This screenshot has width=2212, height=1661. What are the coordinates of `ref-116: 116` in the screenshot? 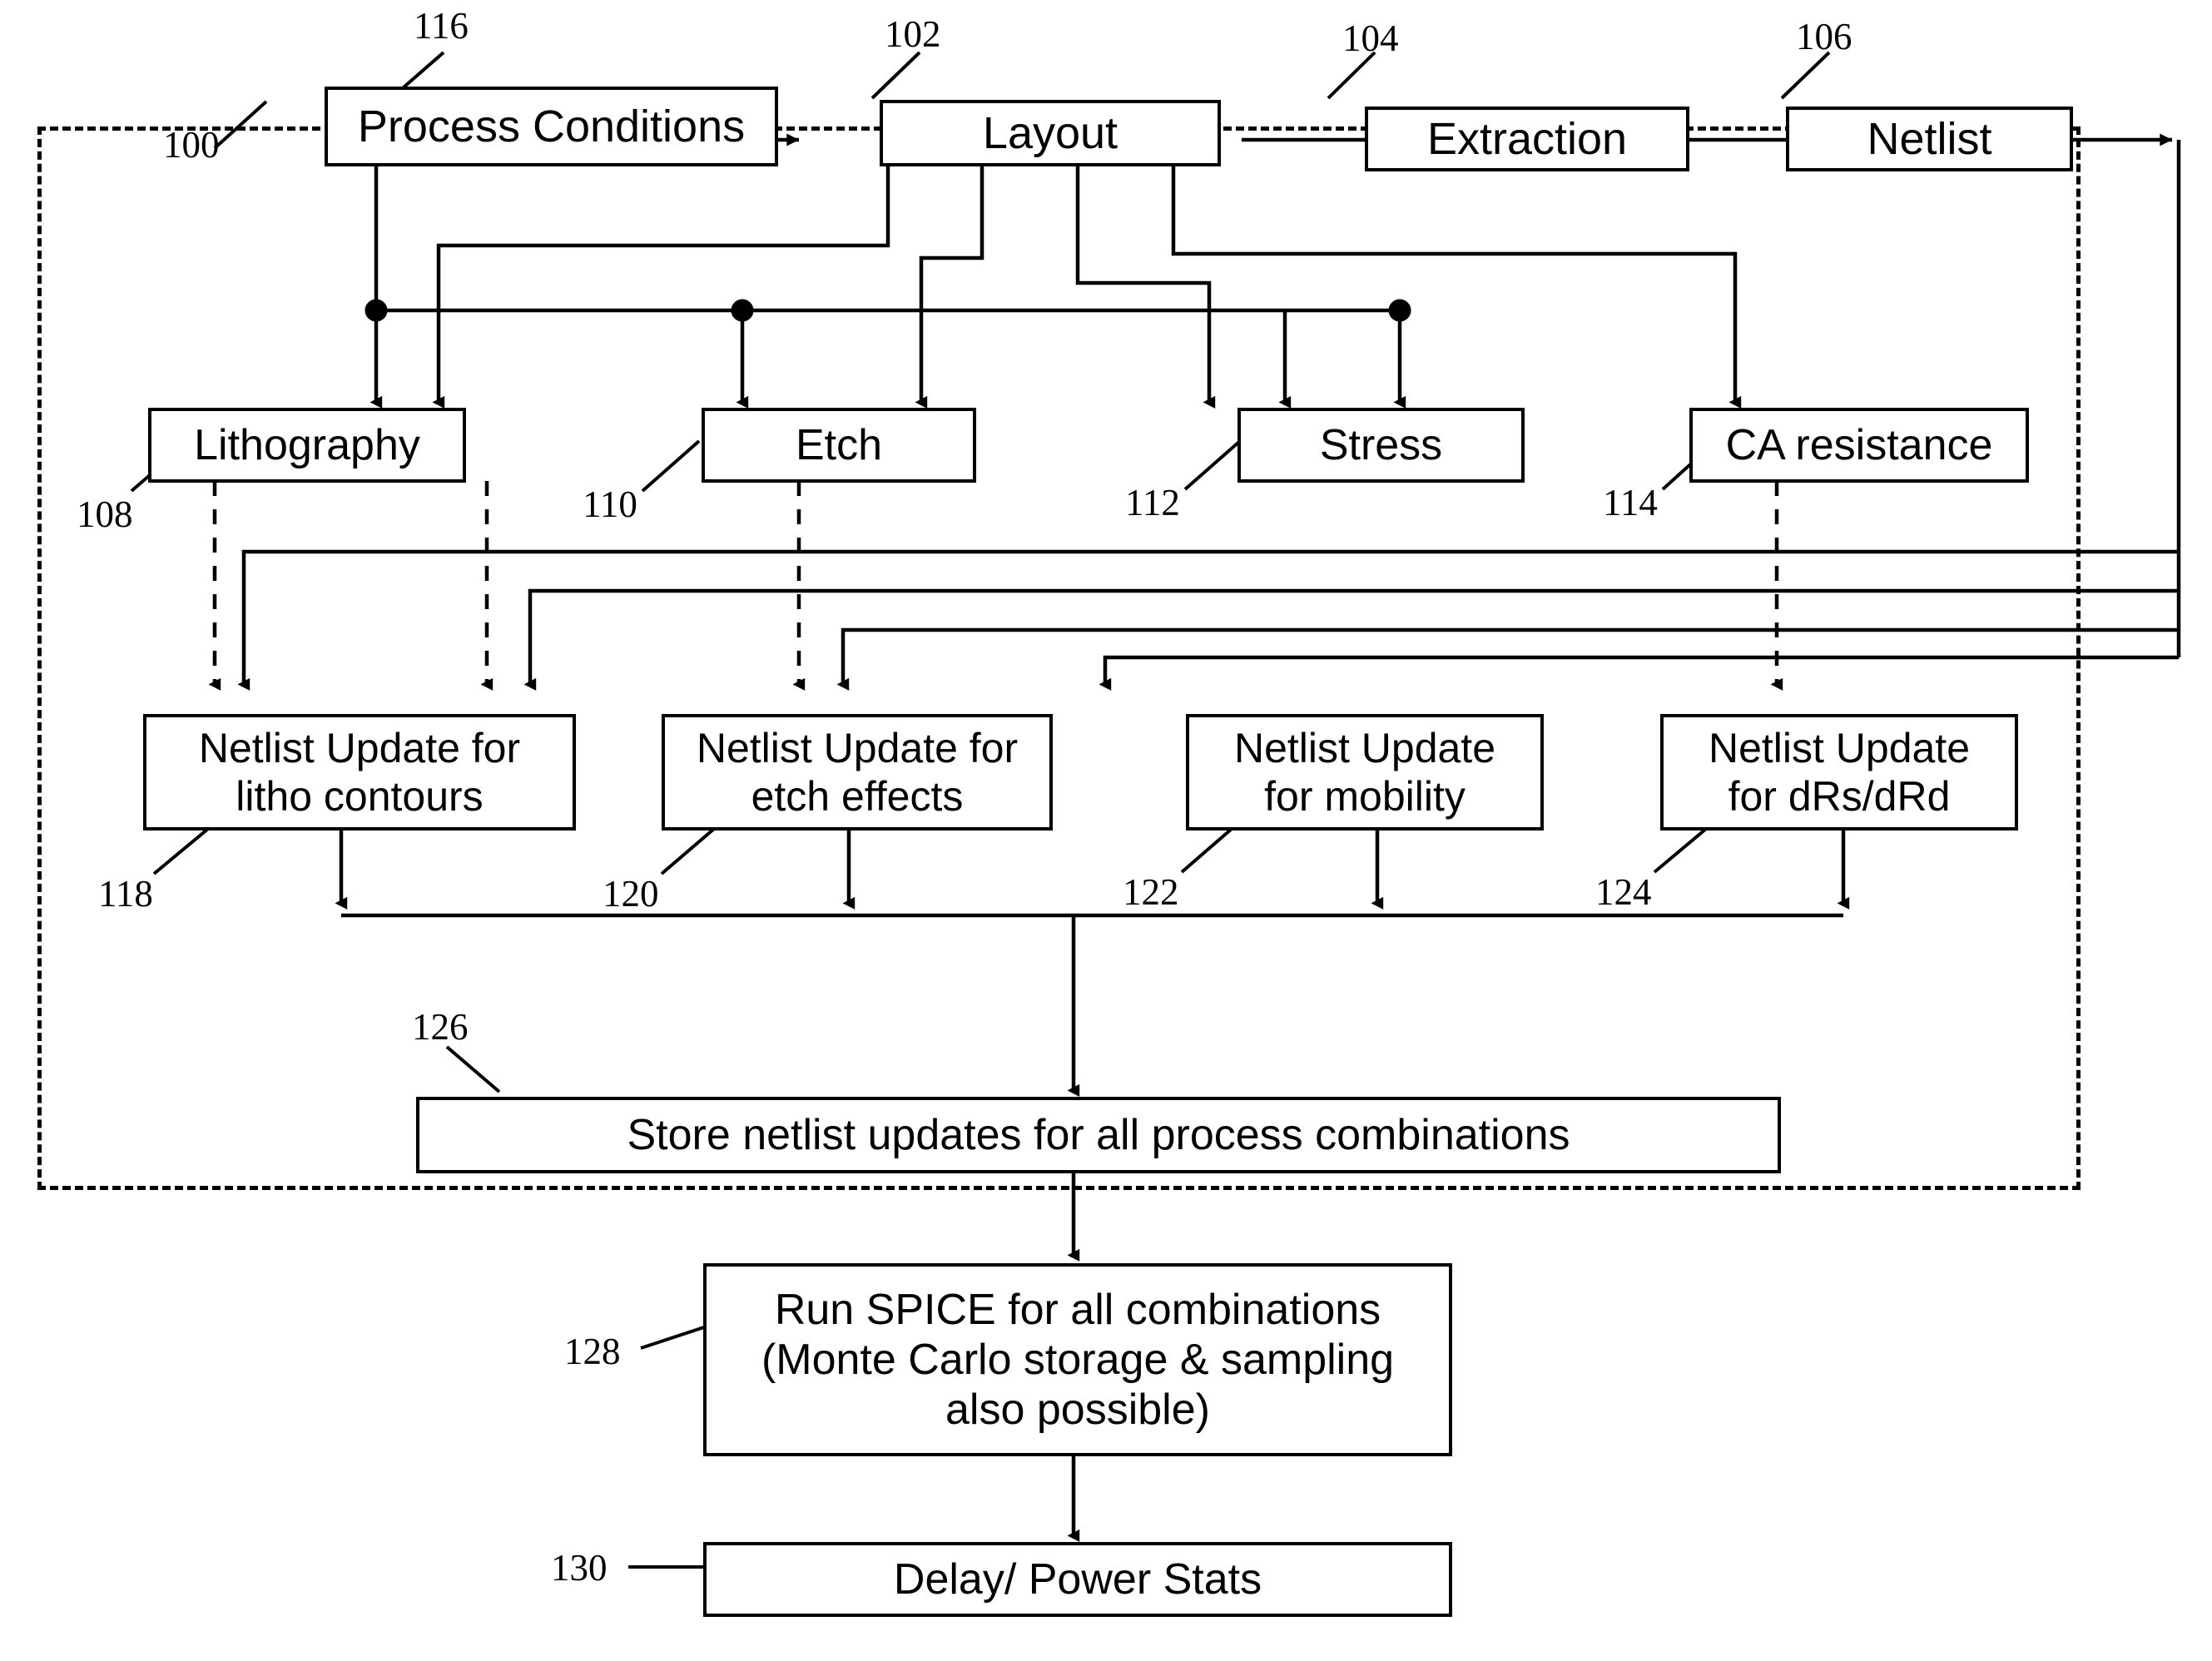 It's located at (442, 26).